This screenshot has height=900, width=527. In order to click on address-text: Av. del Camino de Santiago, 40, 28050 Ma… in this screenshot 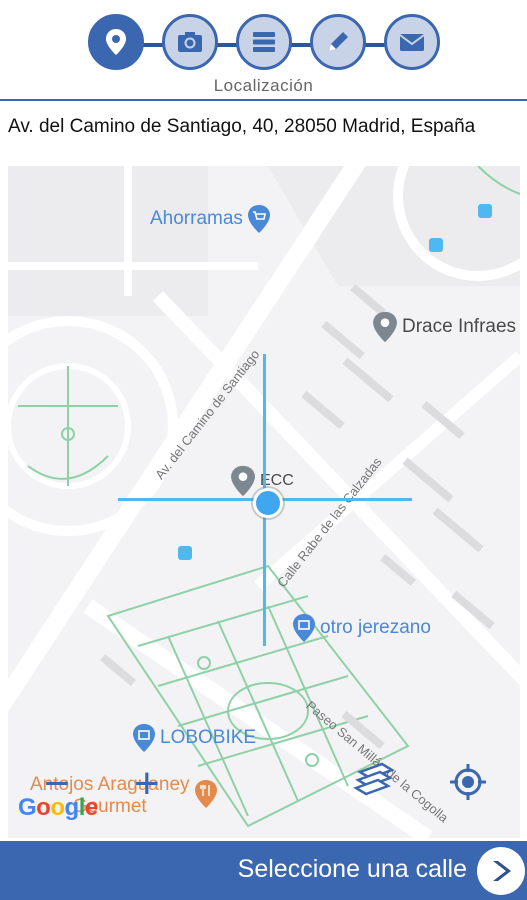, I will do `click(242, 126)`.